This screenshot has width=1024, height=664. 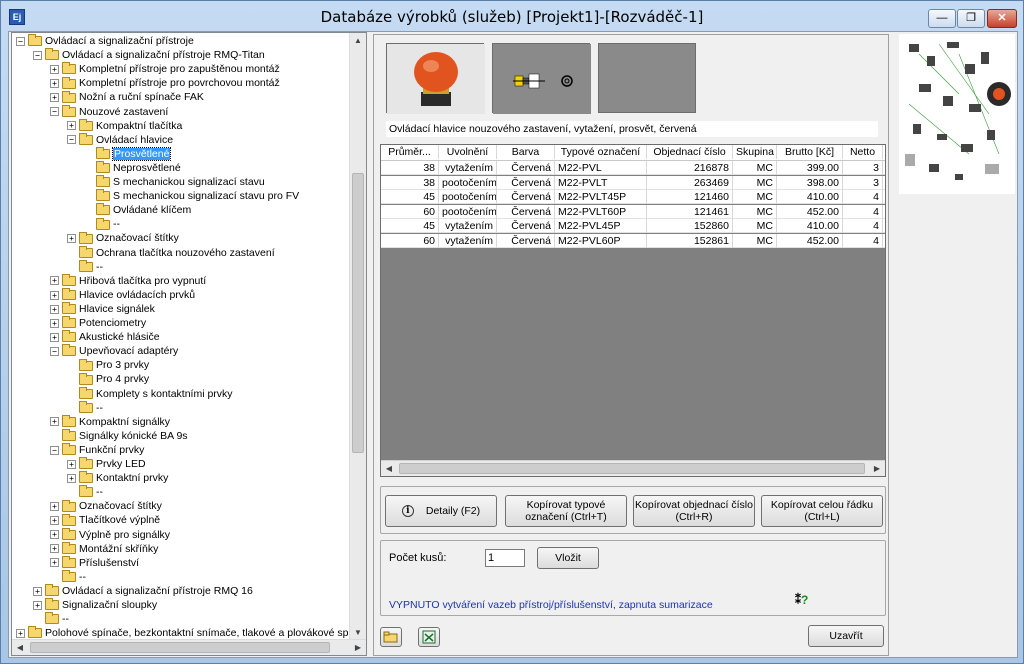 I want to click on tree-item-label: Funkční prvky, so click(x=111, y=450).